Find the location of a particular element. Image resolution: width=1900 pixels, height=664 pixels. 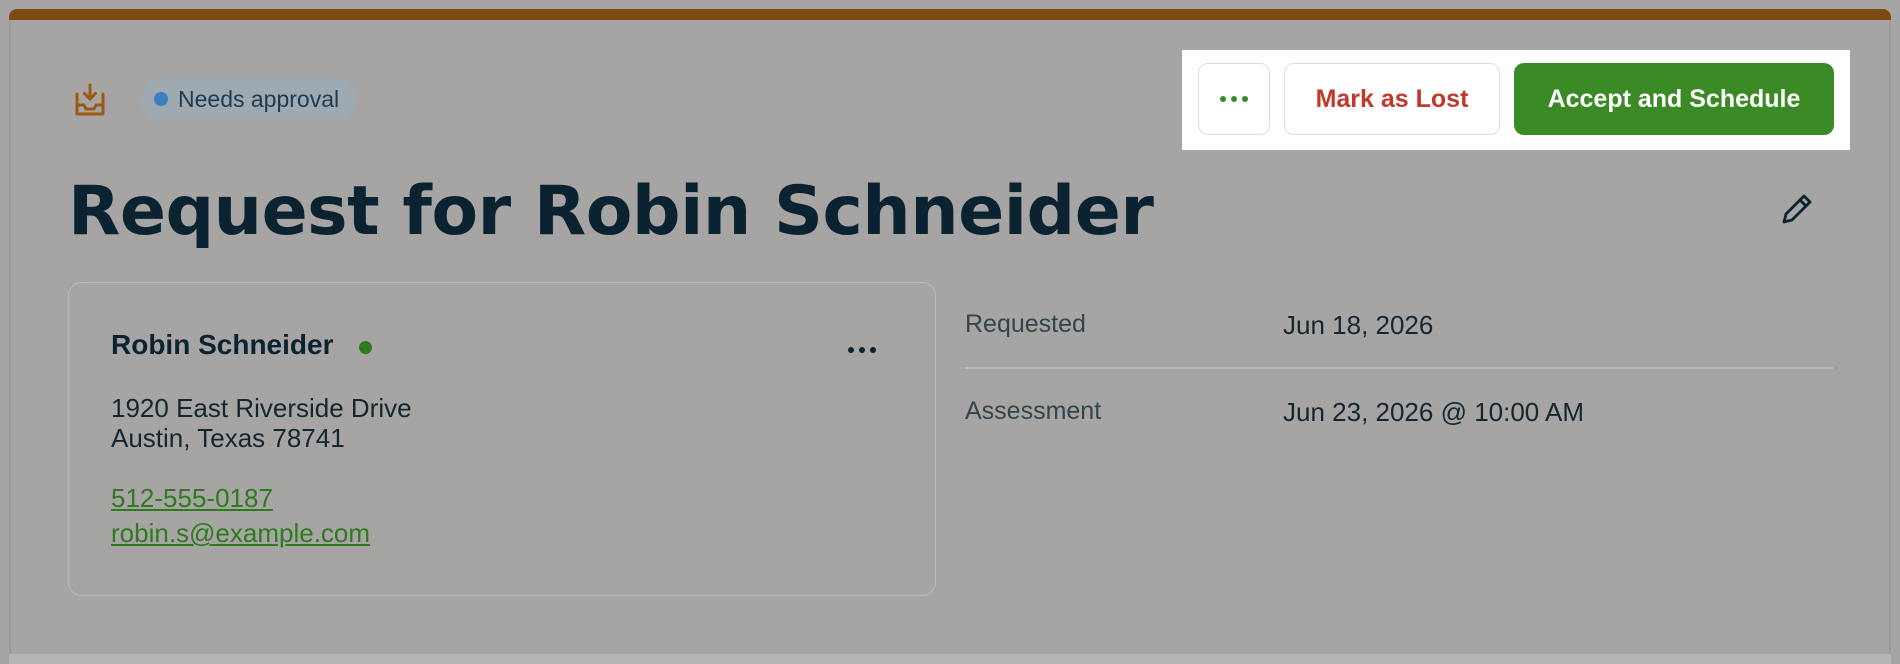

client-status-dot is located at coordinates (365, 347).